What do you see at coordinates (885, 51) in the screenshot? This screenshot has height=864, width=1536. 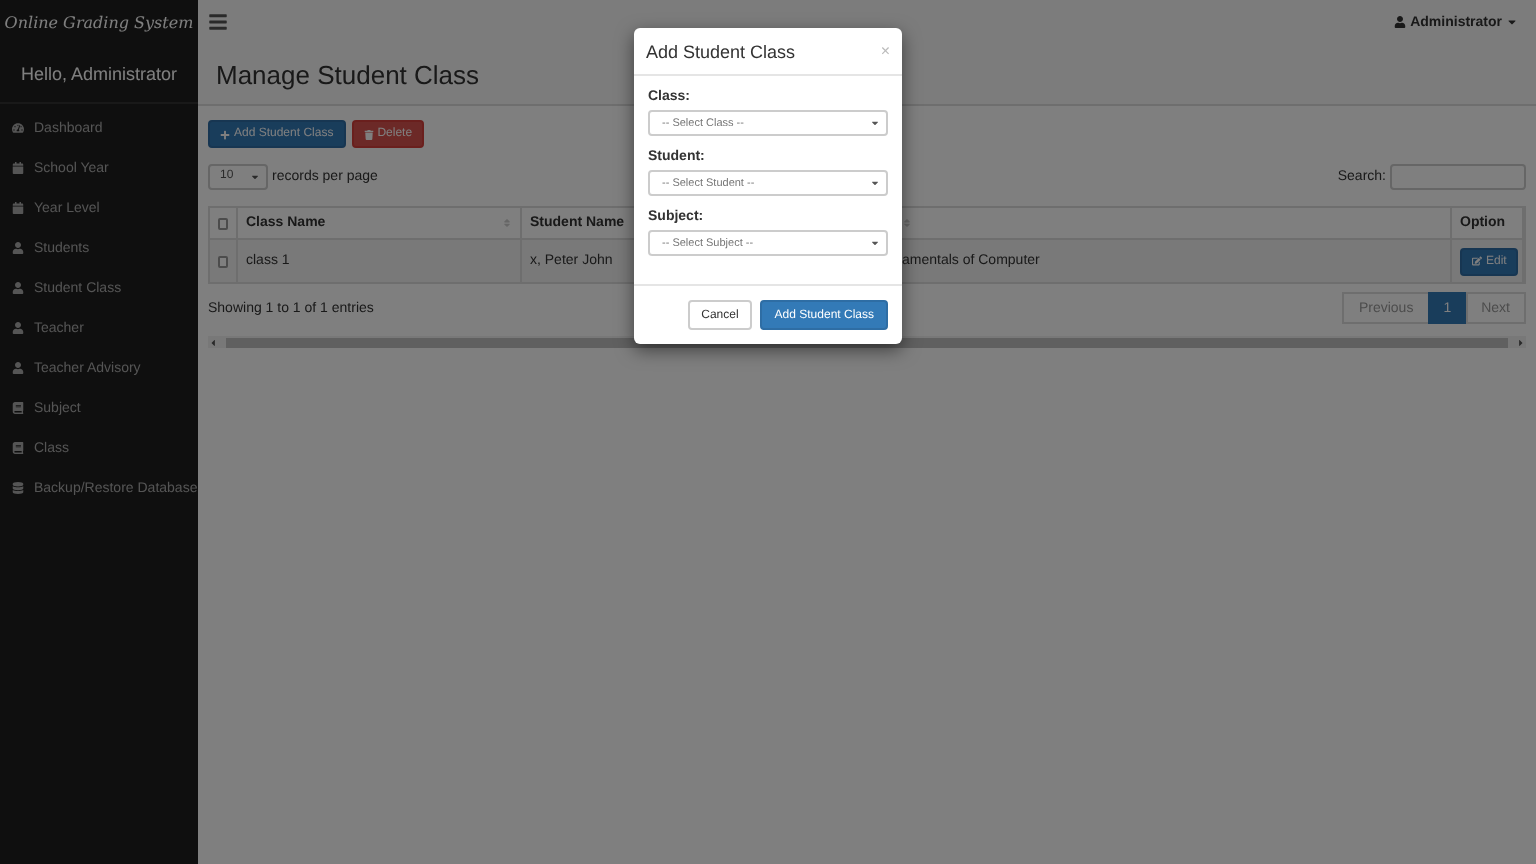 I see `close-button: ×` at bounding box center [885, 51].